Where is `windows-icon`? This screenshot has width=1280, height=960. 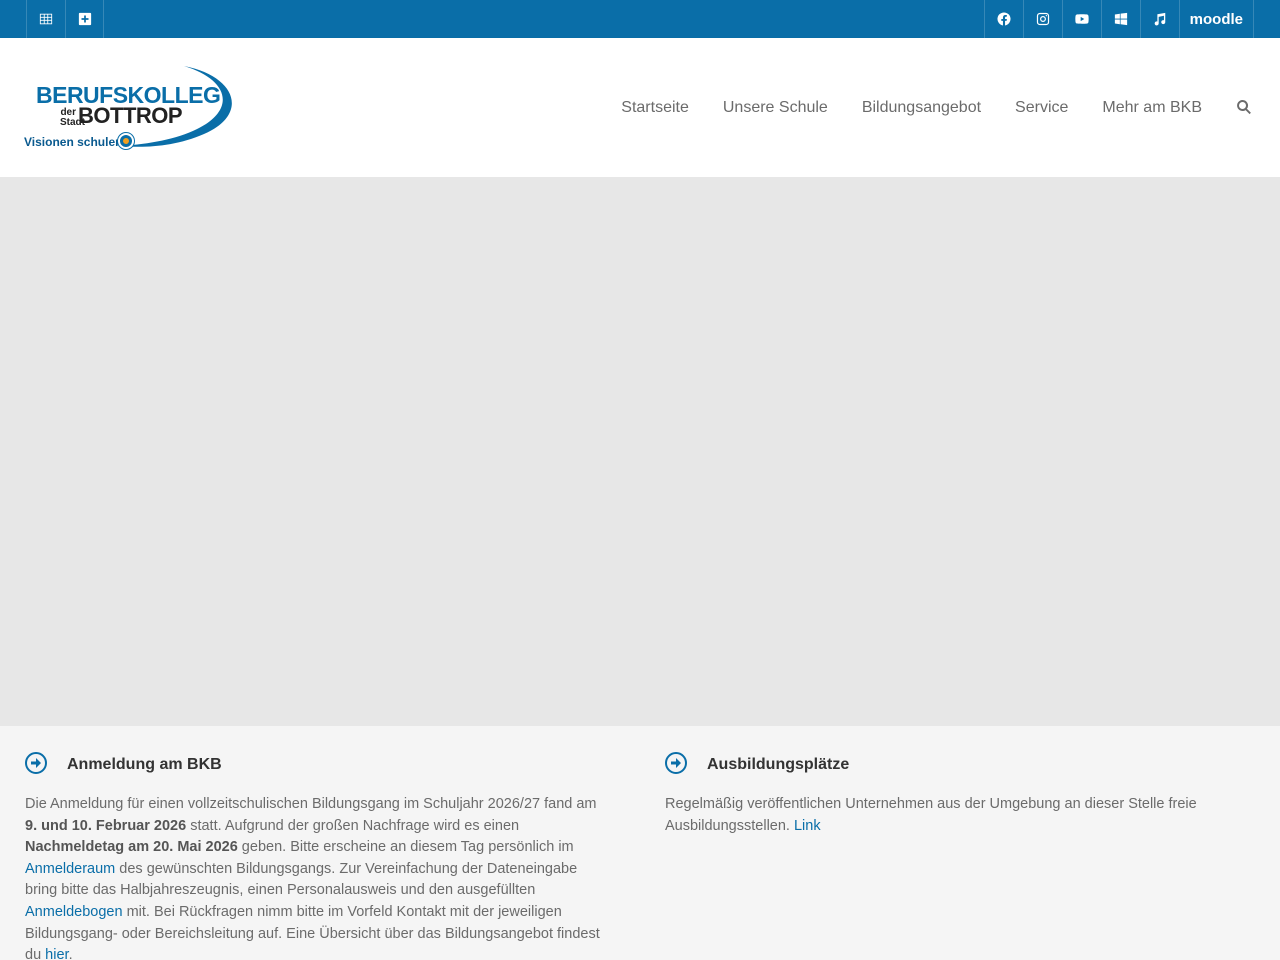
windows-icon is located at coordinates (1120, 19).